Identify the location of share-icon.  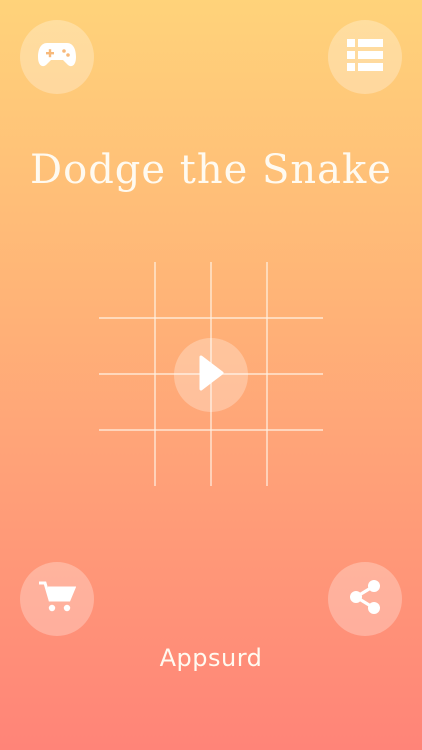
(365, 599).